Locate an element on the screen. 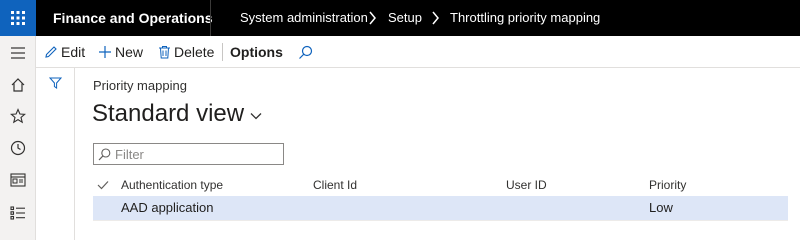  funnel-icon is located at coordinates (55, 83).